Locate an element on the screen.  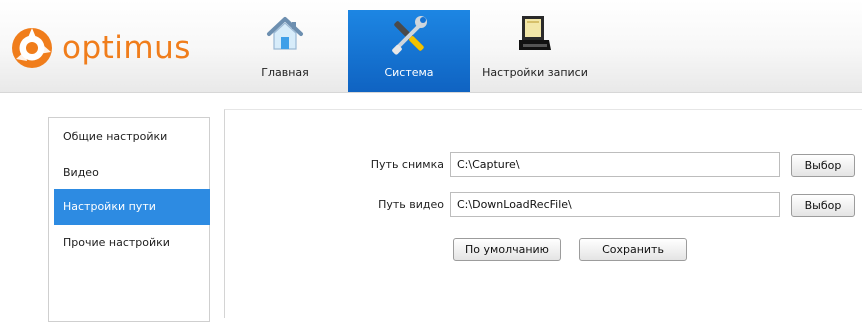
tab-home-label: Главная is located at coordinates (285, 72).